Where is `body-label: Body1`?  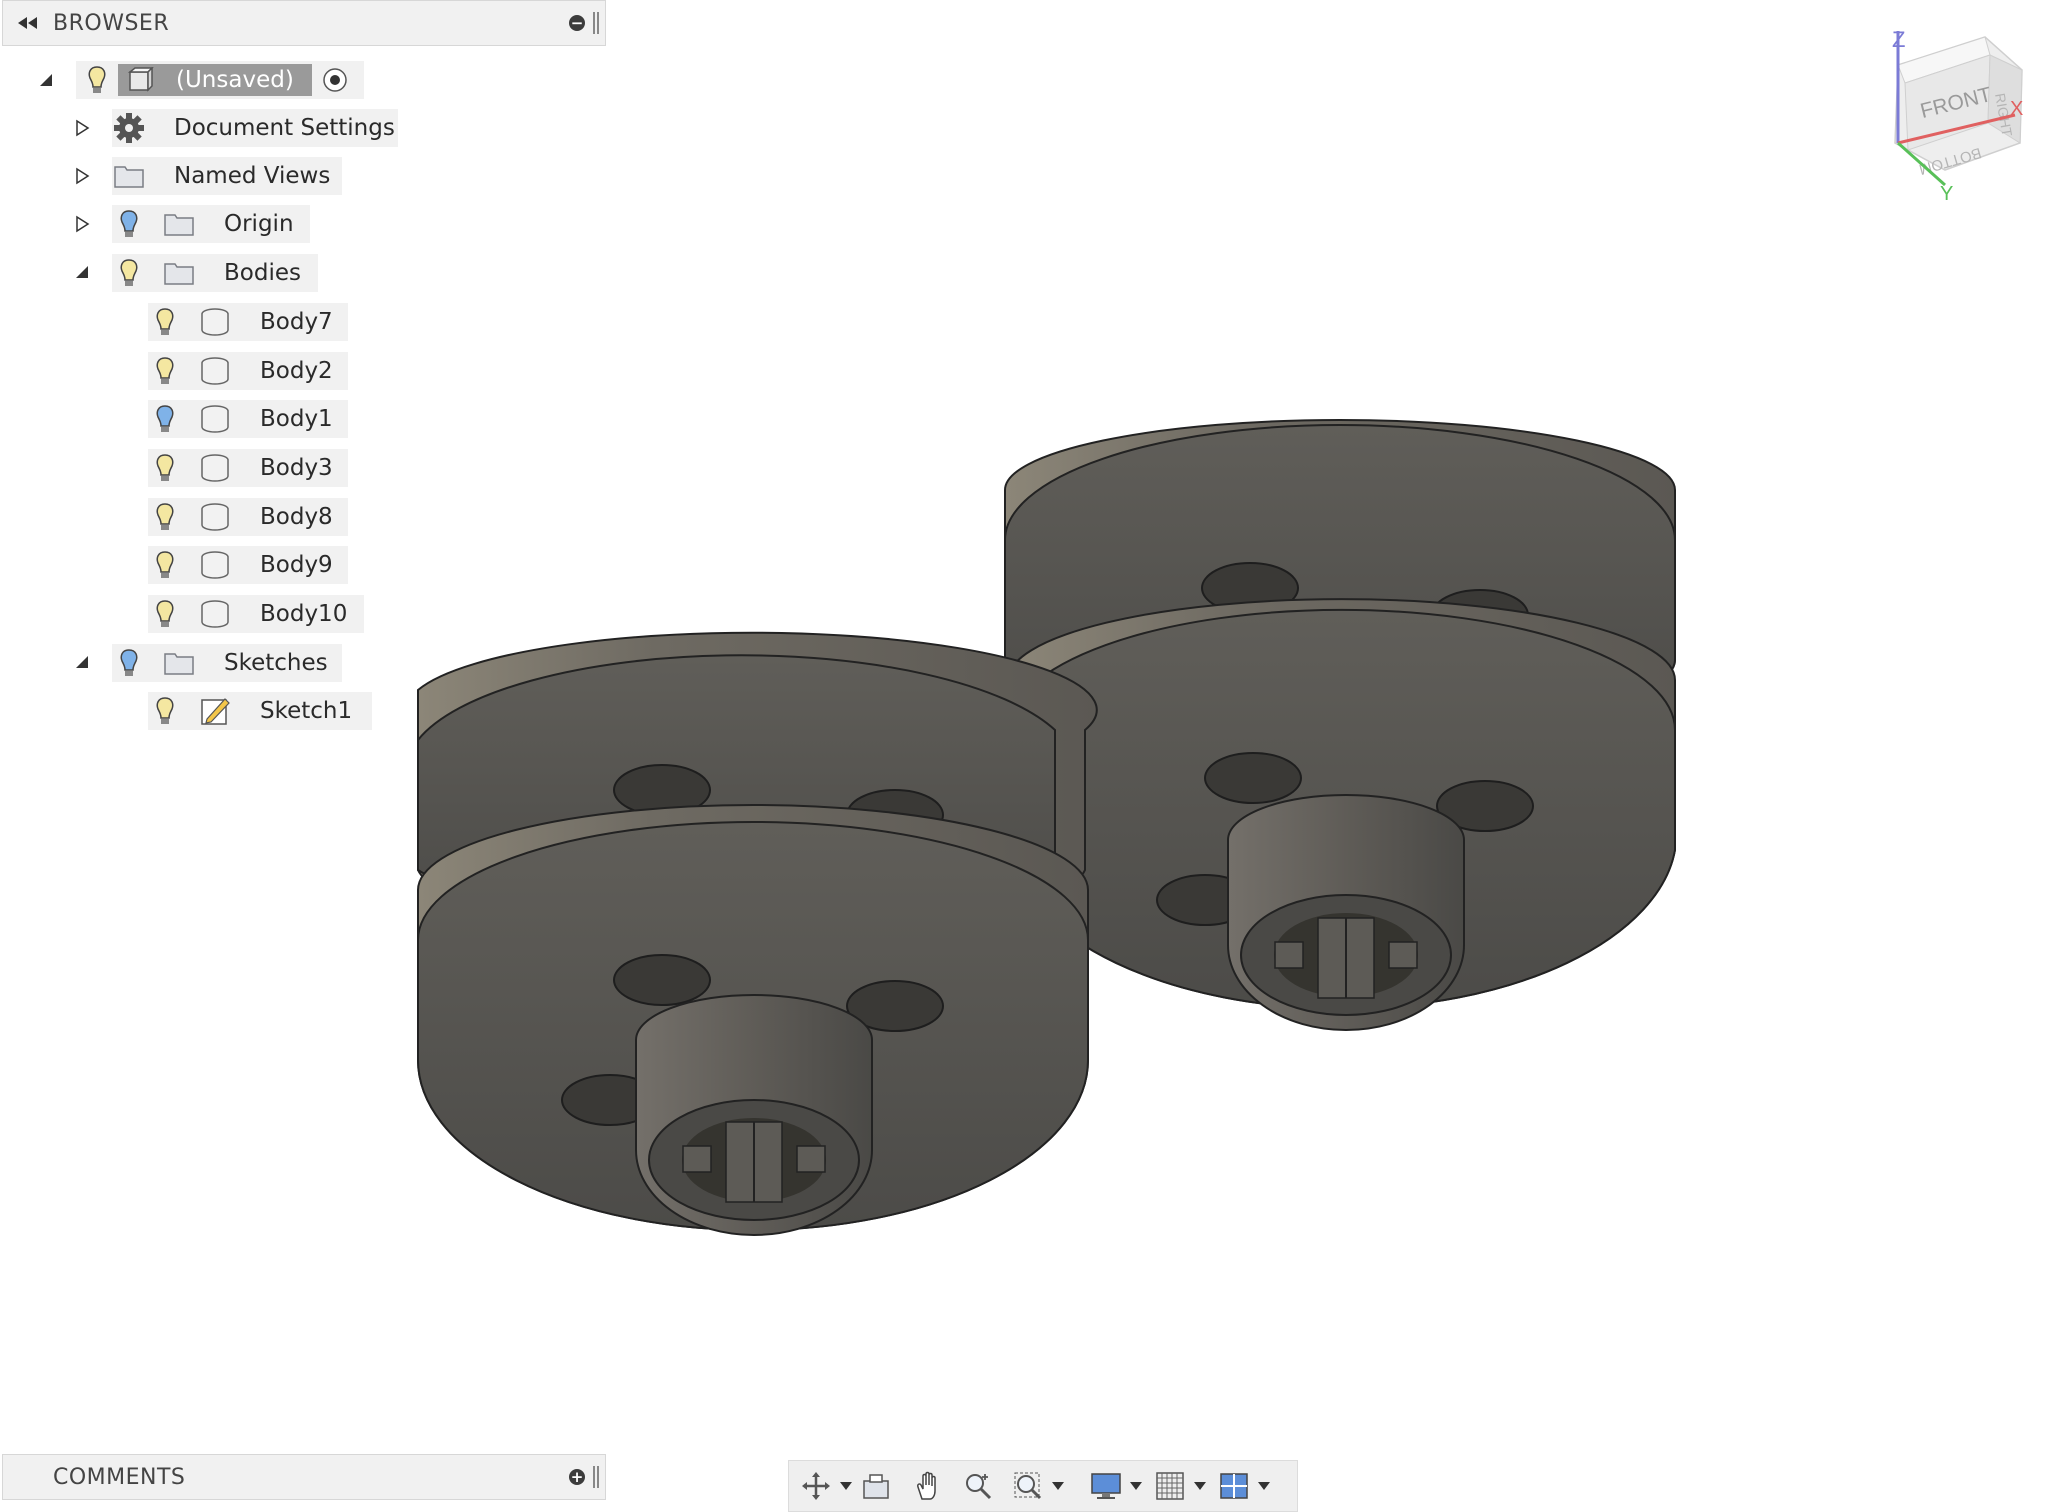 body-label: Body1 is located at coordinates (296, 419).